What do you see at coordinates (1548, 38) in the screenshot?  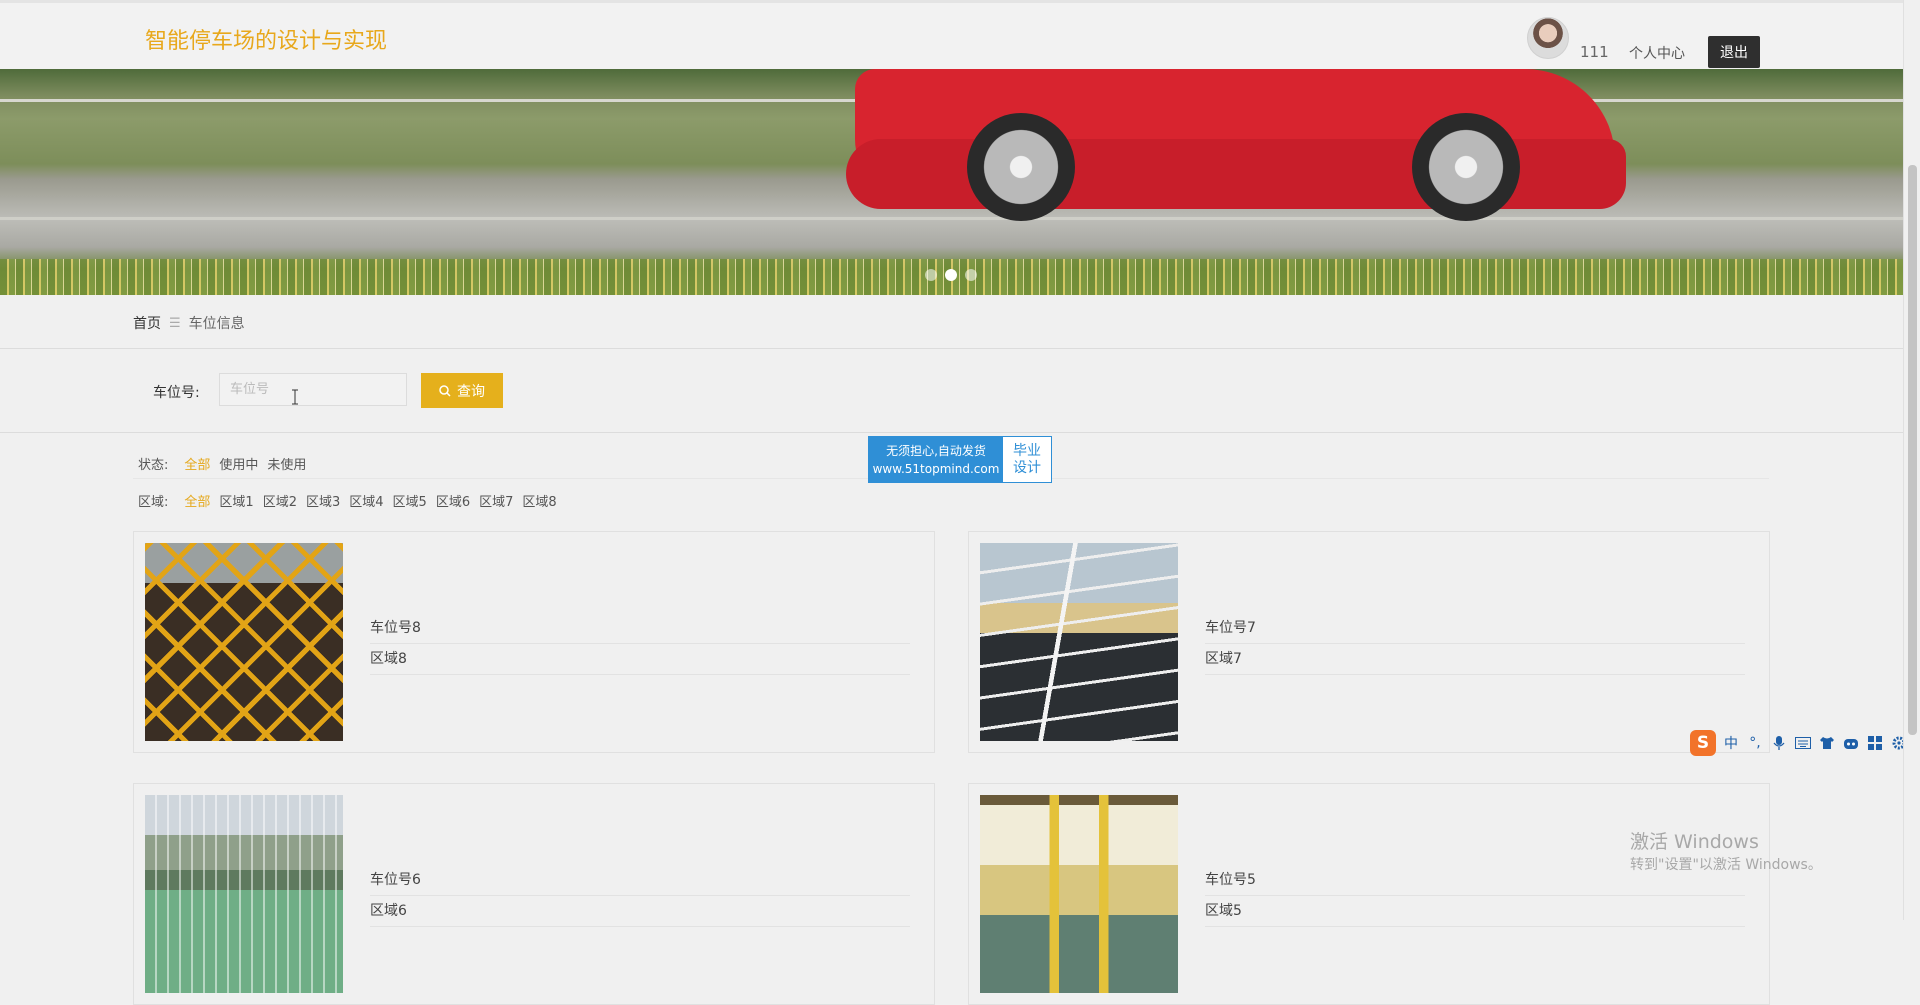 I see `user-avatar` at bounding box center [1548, 38].